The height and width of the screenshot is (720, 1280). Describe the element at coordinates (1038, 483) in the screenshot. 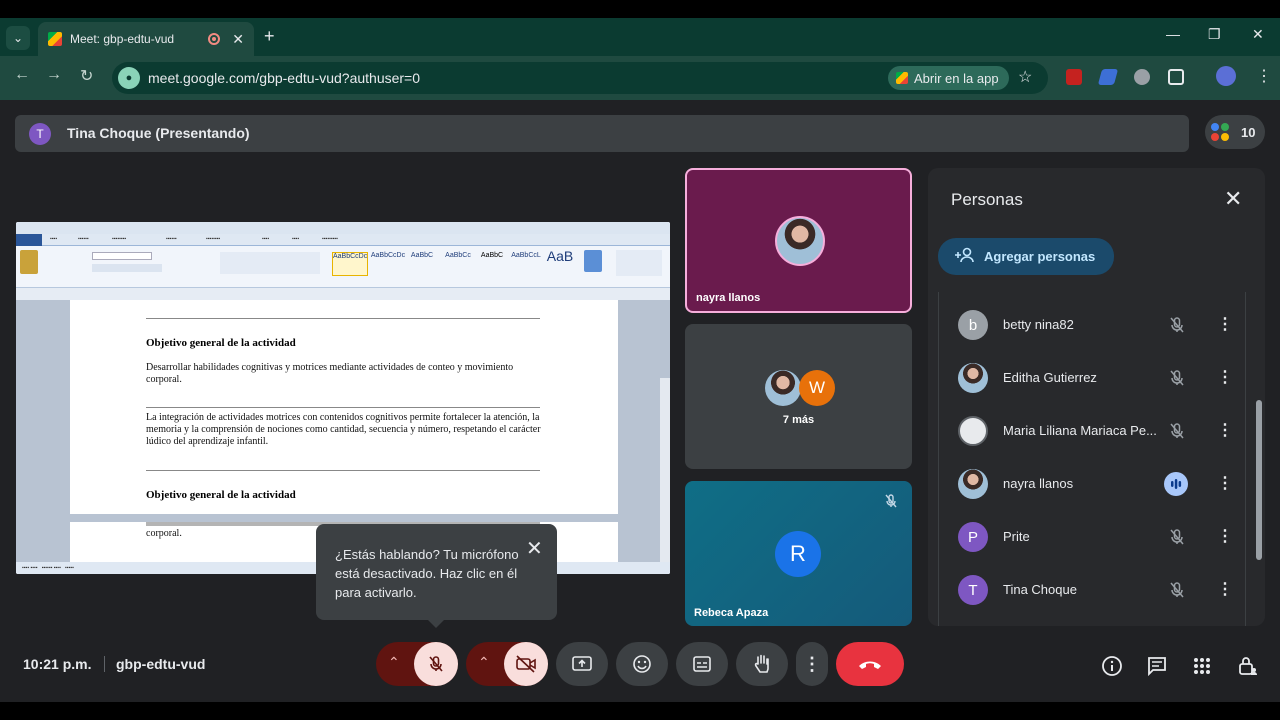

I see `person-name: nayra llanos` at that location.